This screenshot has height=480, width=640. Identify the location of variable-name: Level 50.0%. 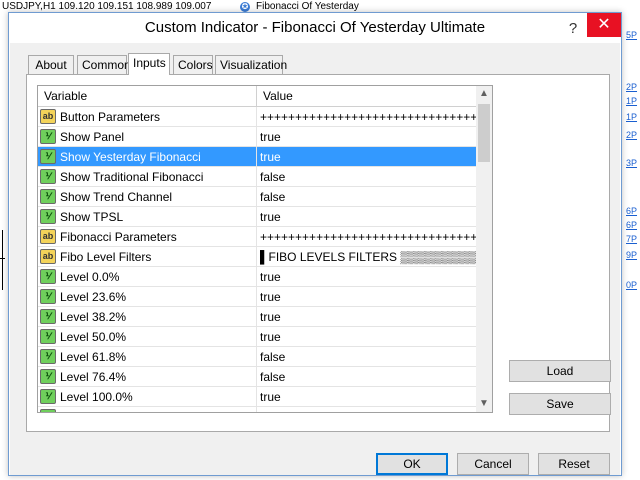
(93, 337).